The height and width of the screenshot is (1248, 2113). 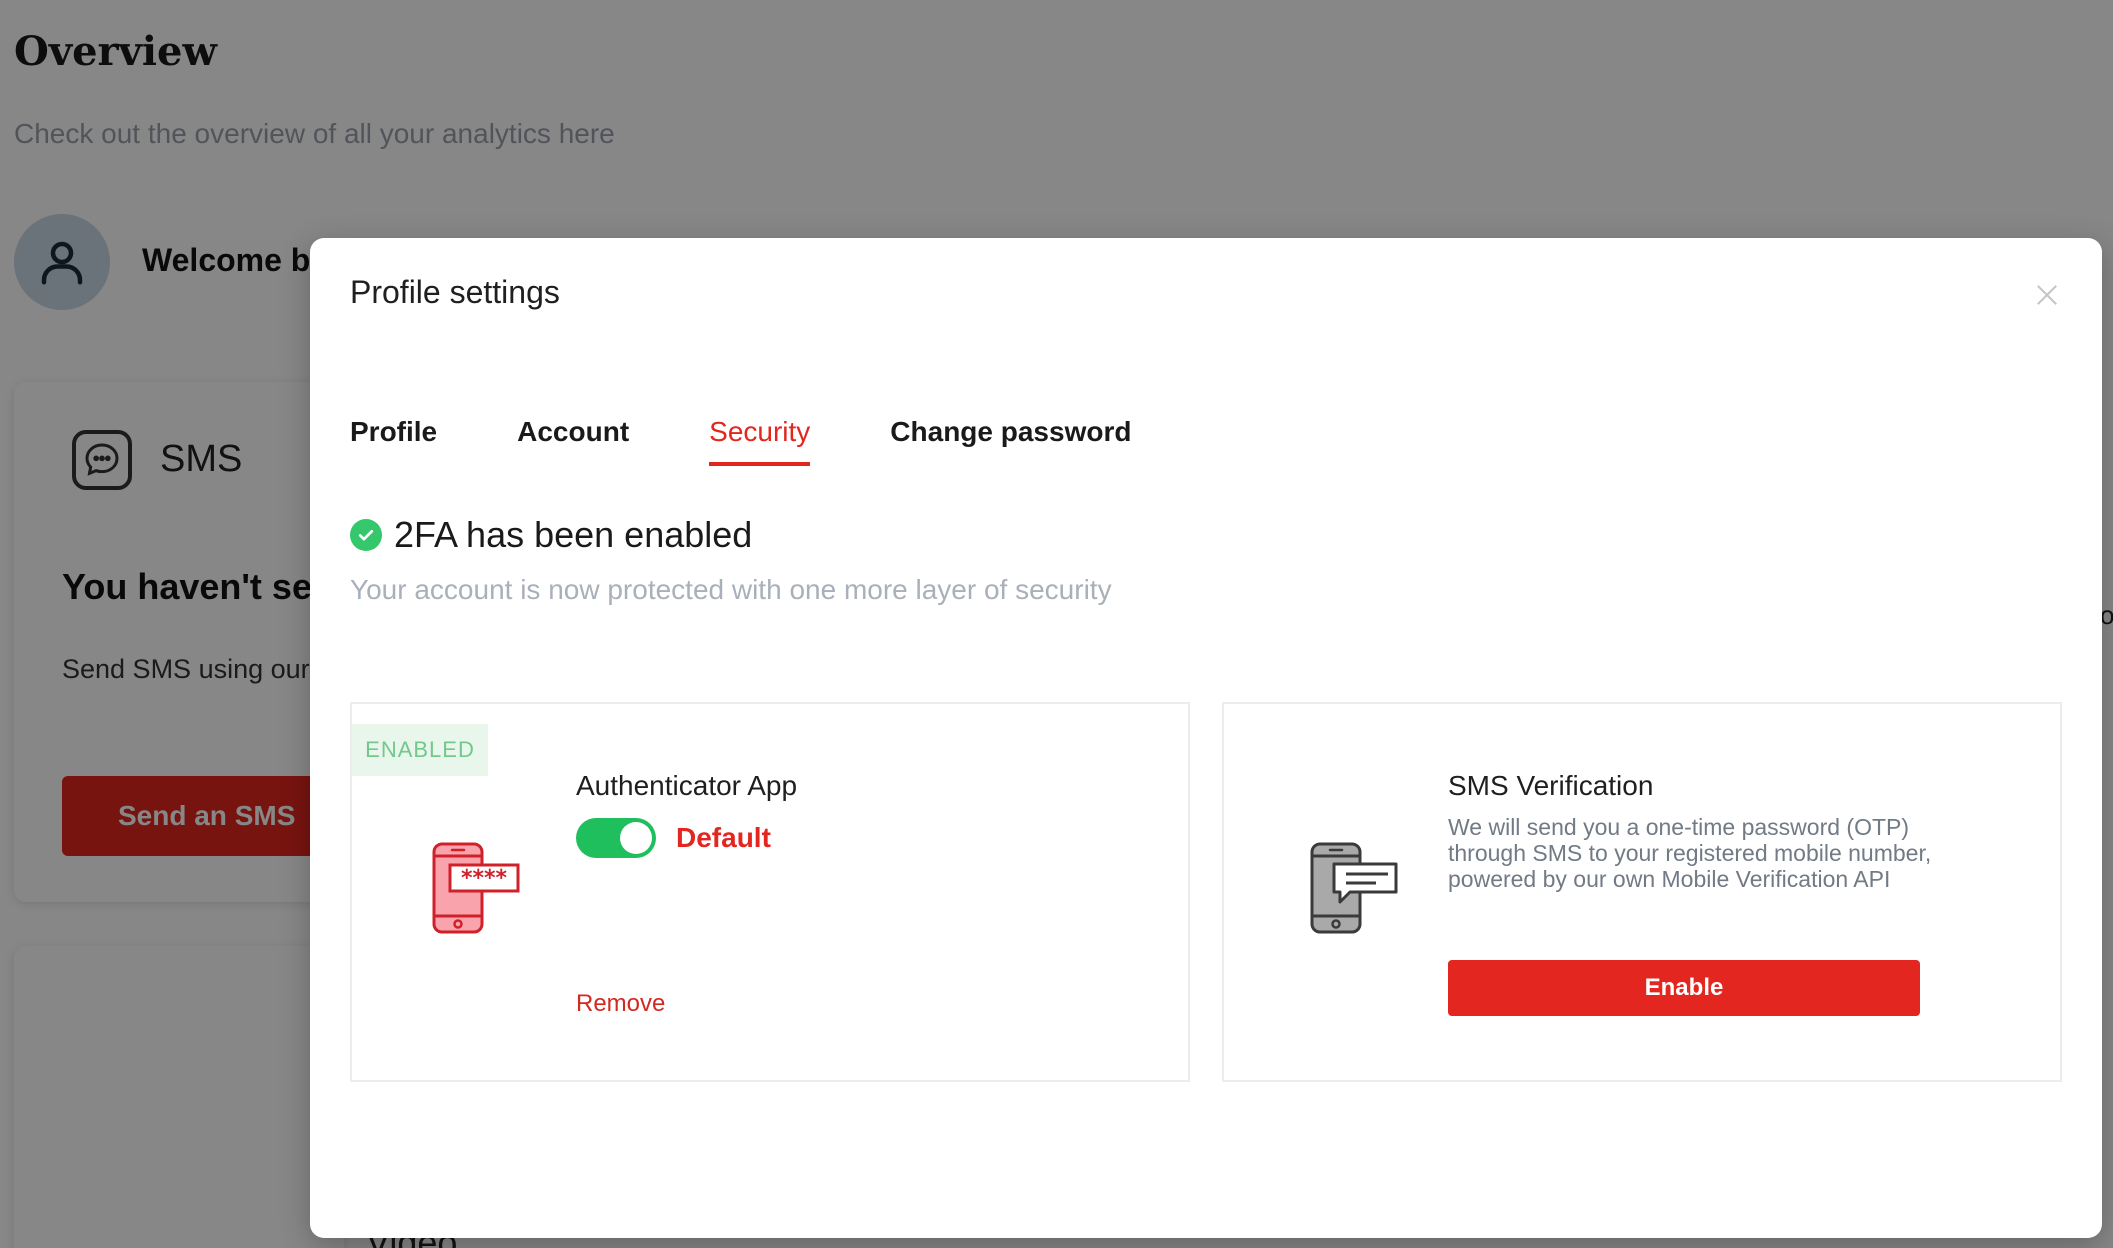 What do you see at coordinates (2047, 295) in the screenshot?
I see `close-icon` at bounding box center [2047, 295].